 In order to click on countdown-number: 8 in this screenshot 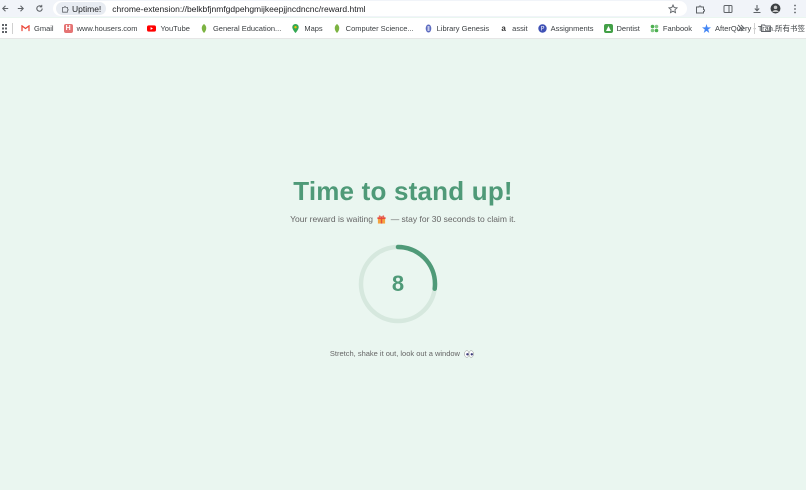, I will do `click(398, 283)`.